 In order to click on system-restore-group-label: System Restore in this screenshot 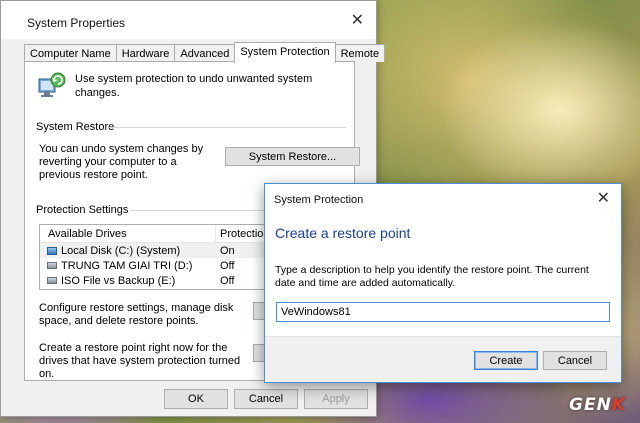, I will do `click(77, 127)`.